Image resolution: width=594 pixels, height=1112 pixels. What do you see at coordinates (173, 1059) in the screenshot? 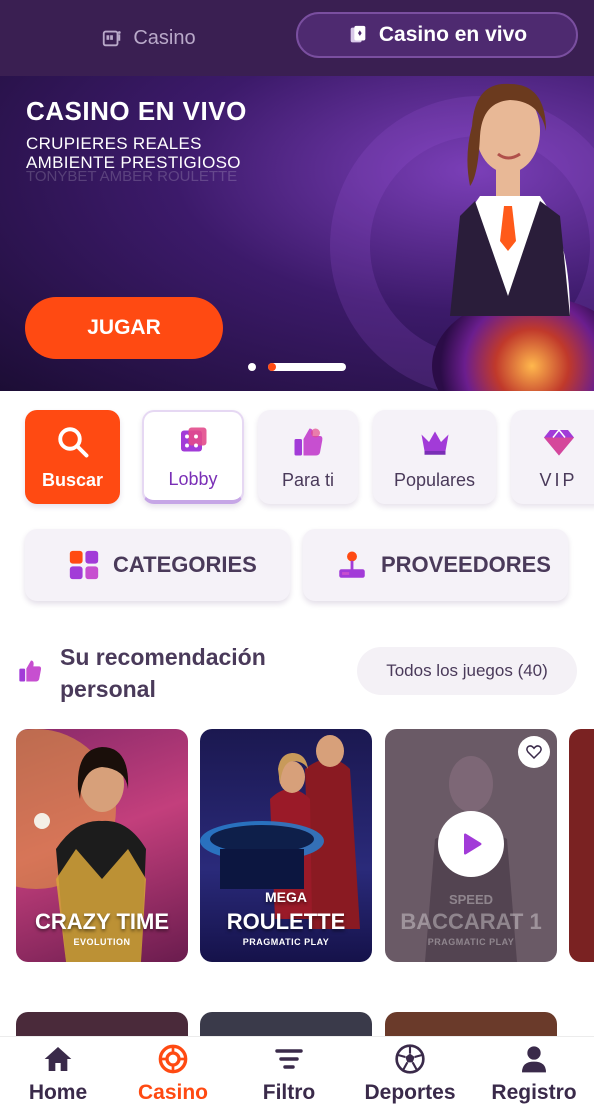
I see `roulette-icon` at bounding box center [173, 1059].